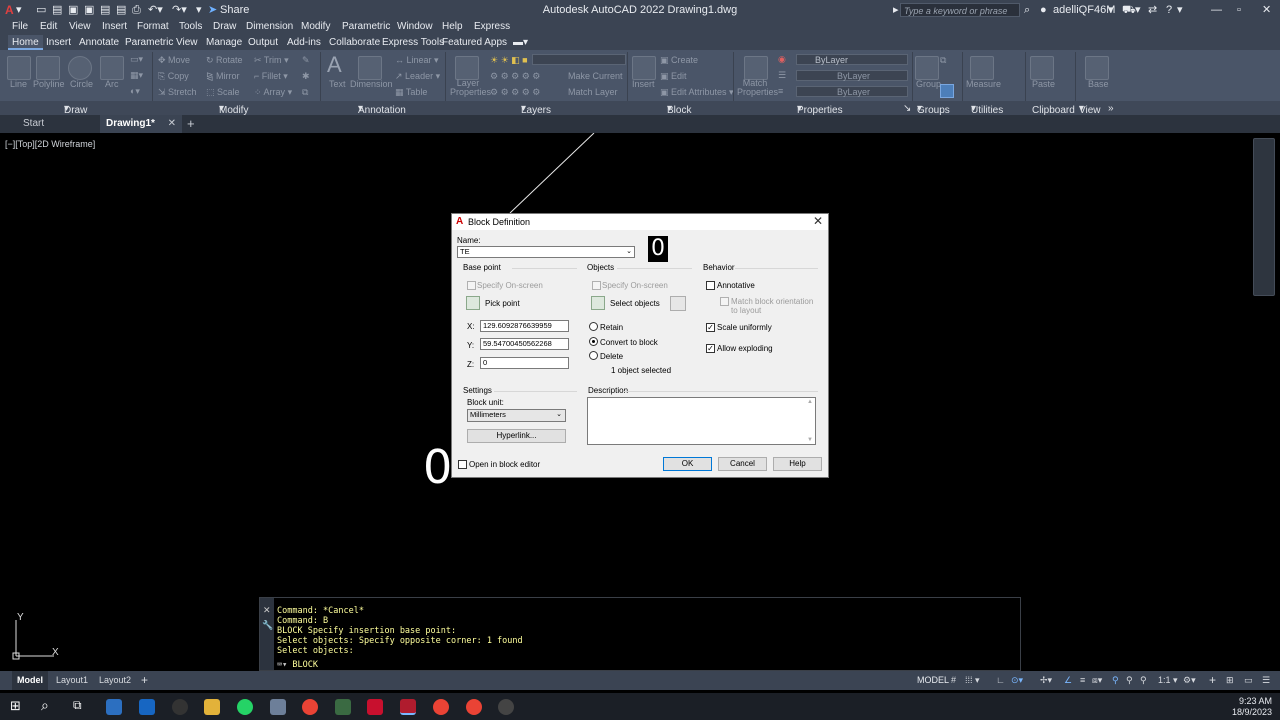  I want to click on dimension-icon, so click(370, 68).